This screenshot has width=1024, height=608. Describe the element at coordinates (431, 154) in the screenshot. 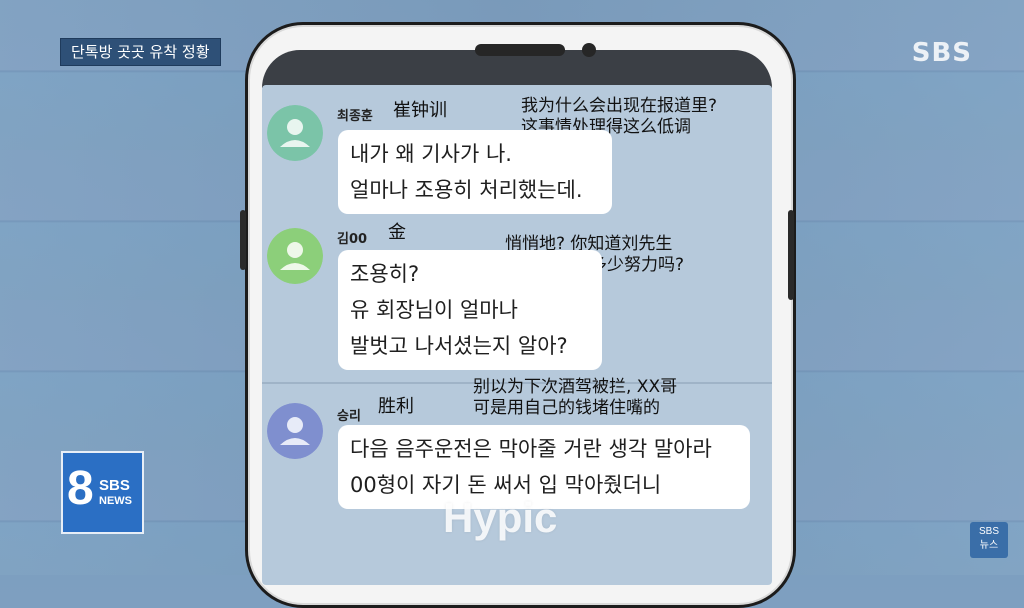

I see `message-line: 내가 왜 기사가 나.` at that location.